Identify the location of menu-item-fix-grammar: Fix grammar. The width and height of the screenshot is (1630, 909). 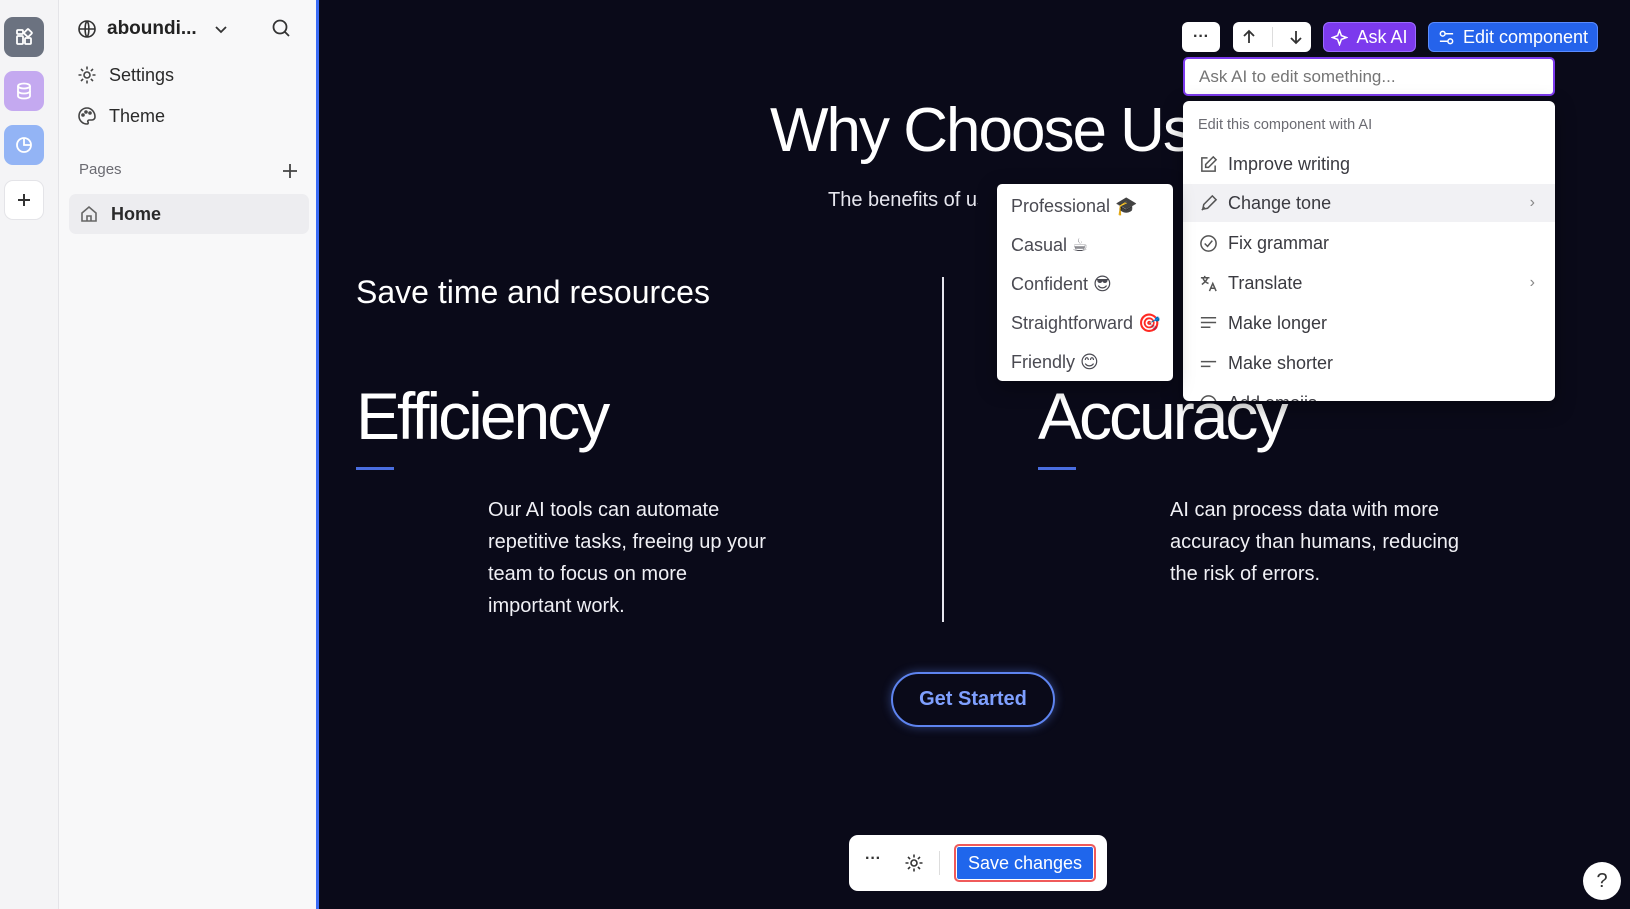
(1369, 243).